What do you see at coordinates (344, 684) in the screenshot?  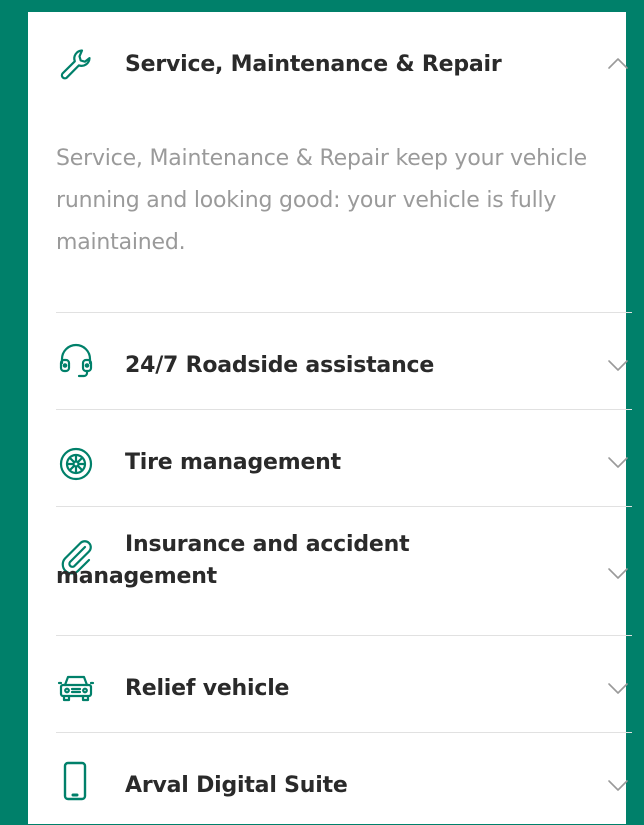 I see `accordion-item-relief-vehicle: Relief vehicle` at bounding box center [344, 684].